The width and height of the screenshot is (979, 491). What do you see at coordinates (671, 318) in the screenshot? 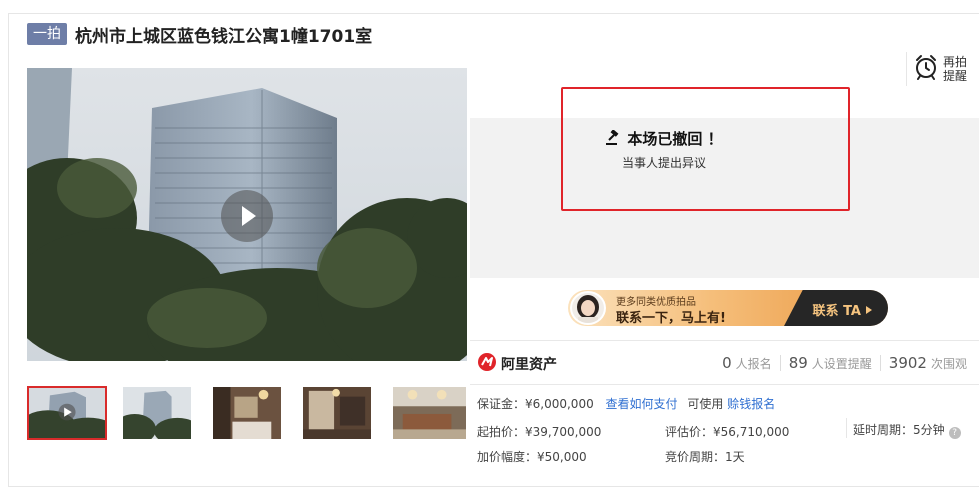
I see `promo-line2: 联系一下，马上有!` at bounding box center [671, 318].